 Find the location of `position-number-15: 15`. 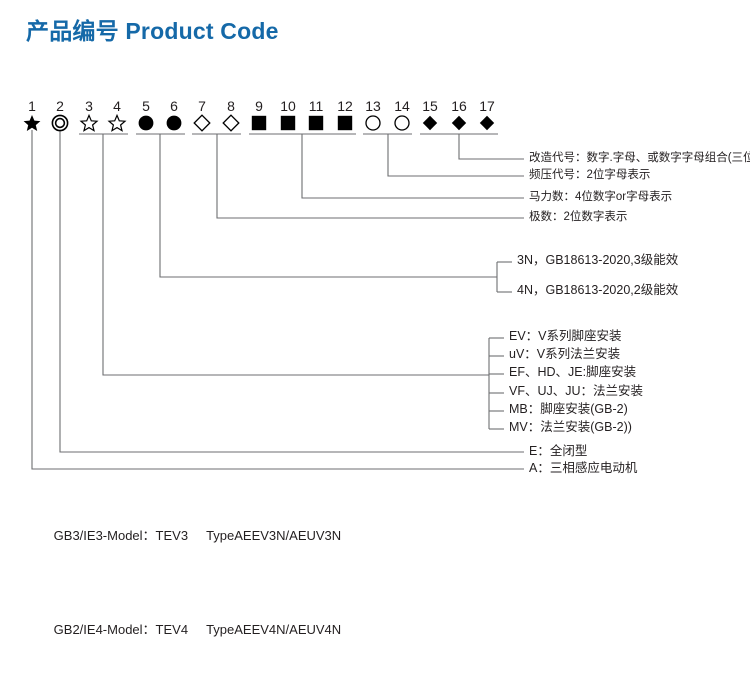

position-number-15: 15 is located at coordinates (430, 106).